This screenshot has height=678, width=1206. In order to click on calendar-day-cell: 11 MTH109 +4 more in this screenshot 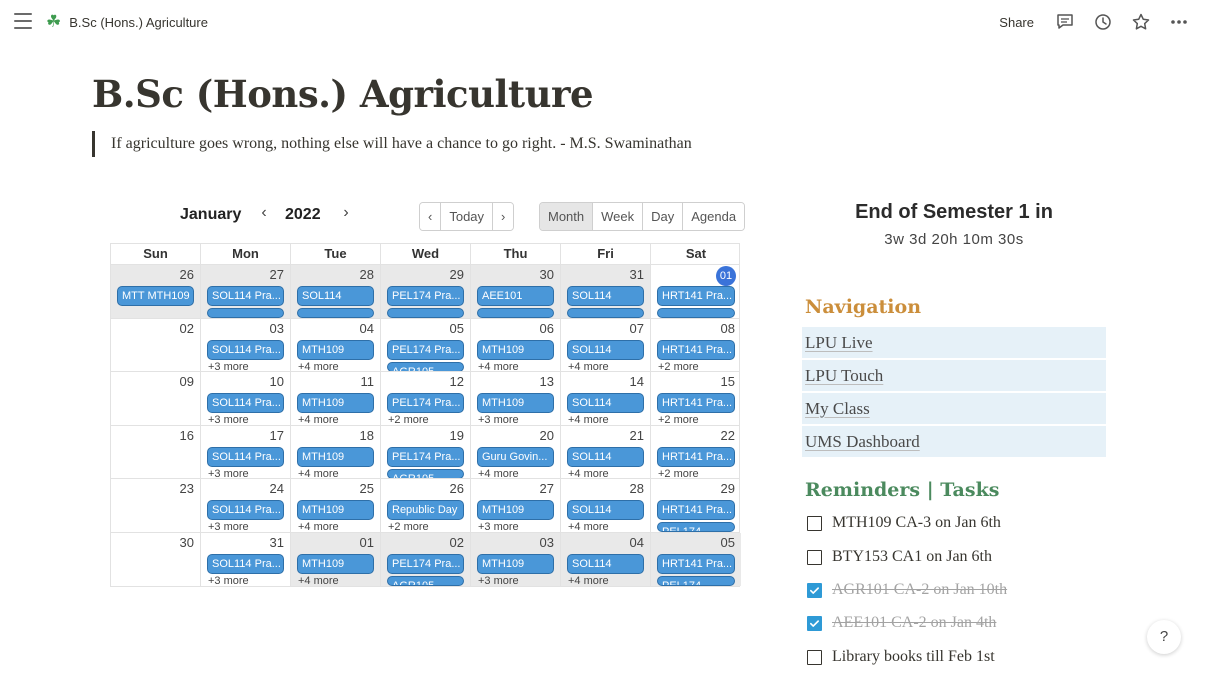, I will do `click(336, 398)`.